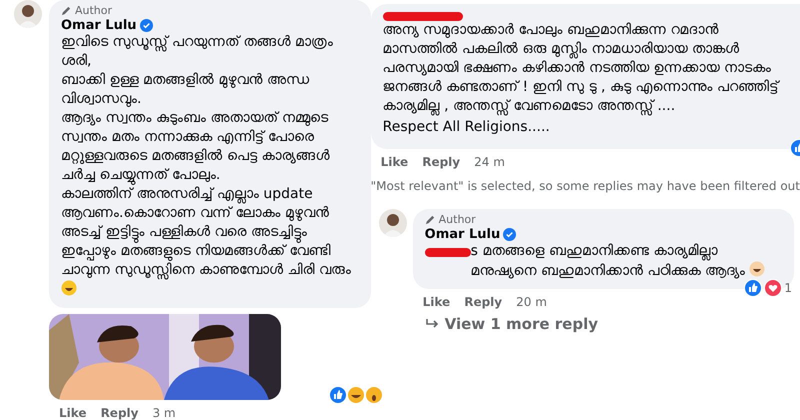  Describe the element at coordinates (356, 395) in the screenshot. I see `laughing-reaction-icon` at that location.